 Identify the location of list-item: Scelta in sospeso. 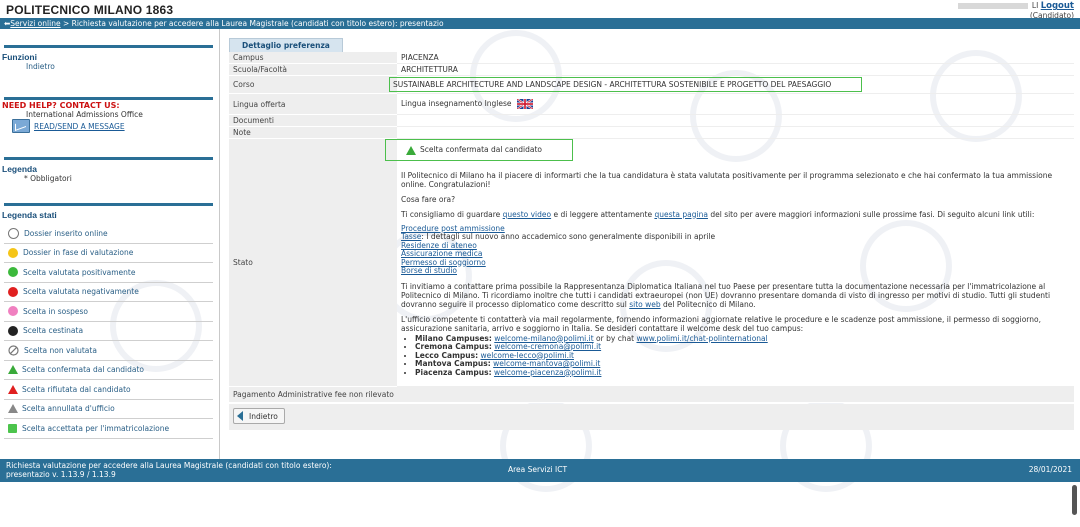
(108, 312).